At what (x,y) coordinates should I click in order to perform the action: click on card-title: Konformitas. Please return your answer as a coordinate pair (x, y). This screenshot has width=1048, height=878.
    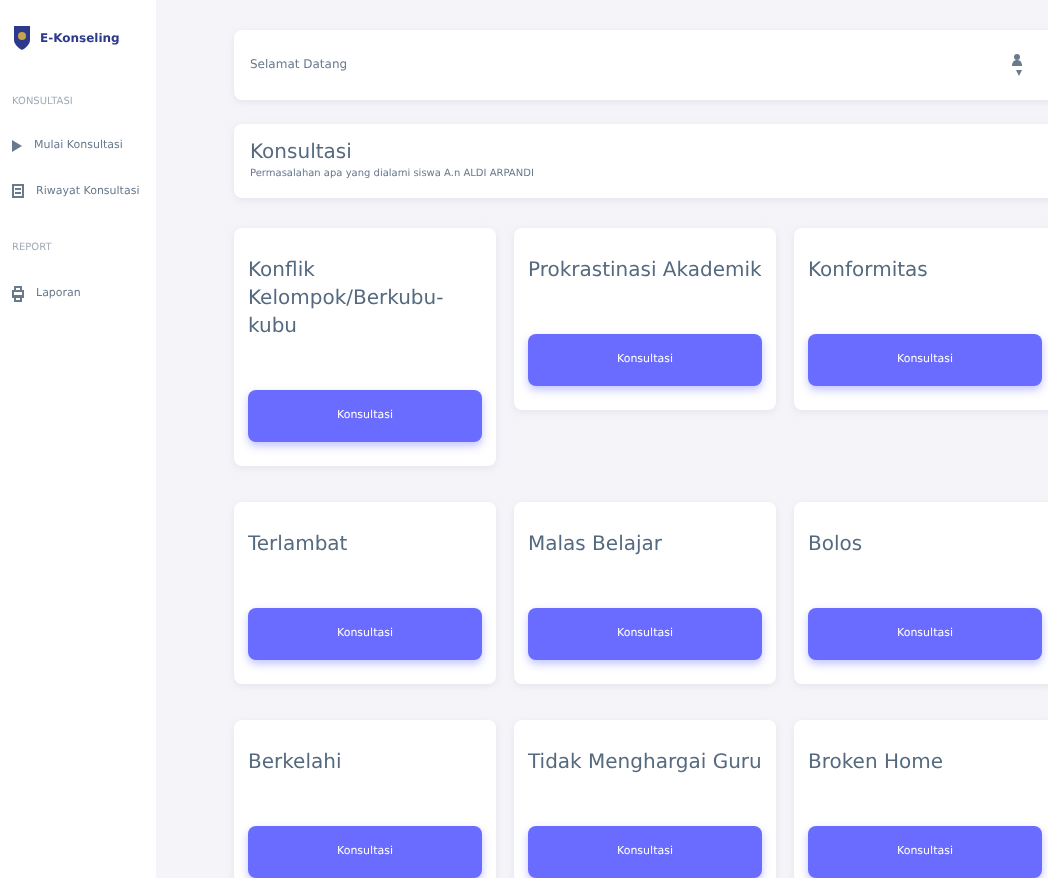
    Looking at the image, I should click on (869, 272).